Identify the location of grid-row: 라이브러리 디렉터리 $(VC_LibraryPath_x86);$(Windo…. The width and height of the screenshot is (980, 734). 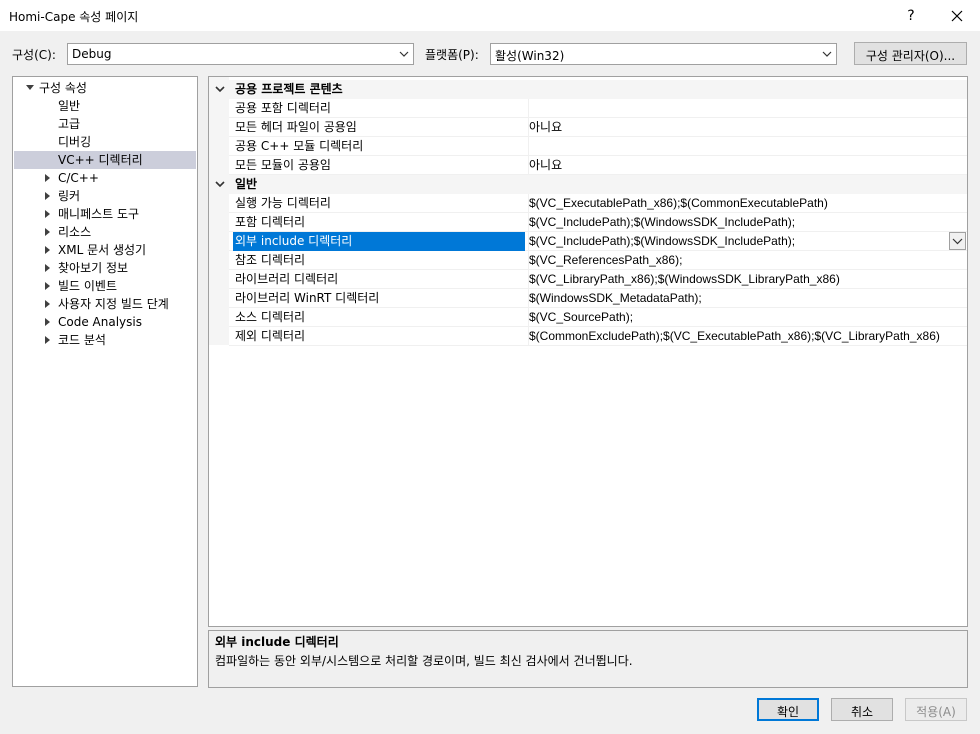
(598, 279).